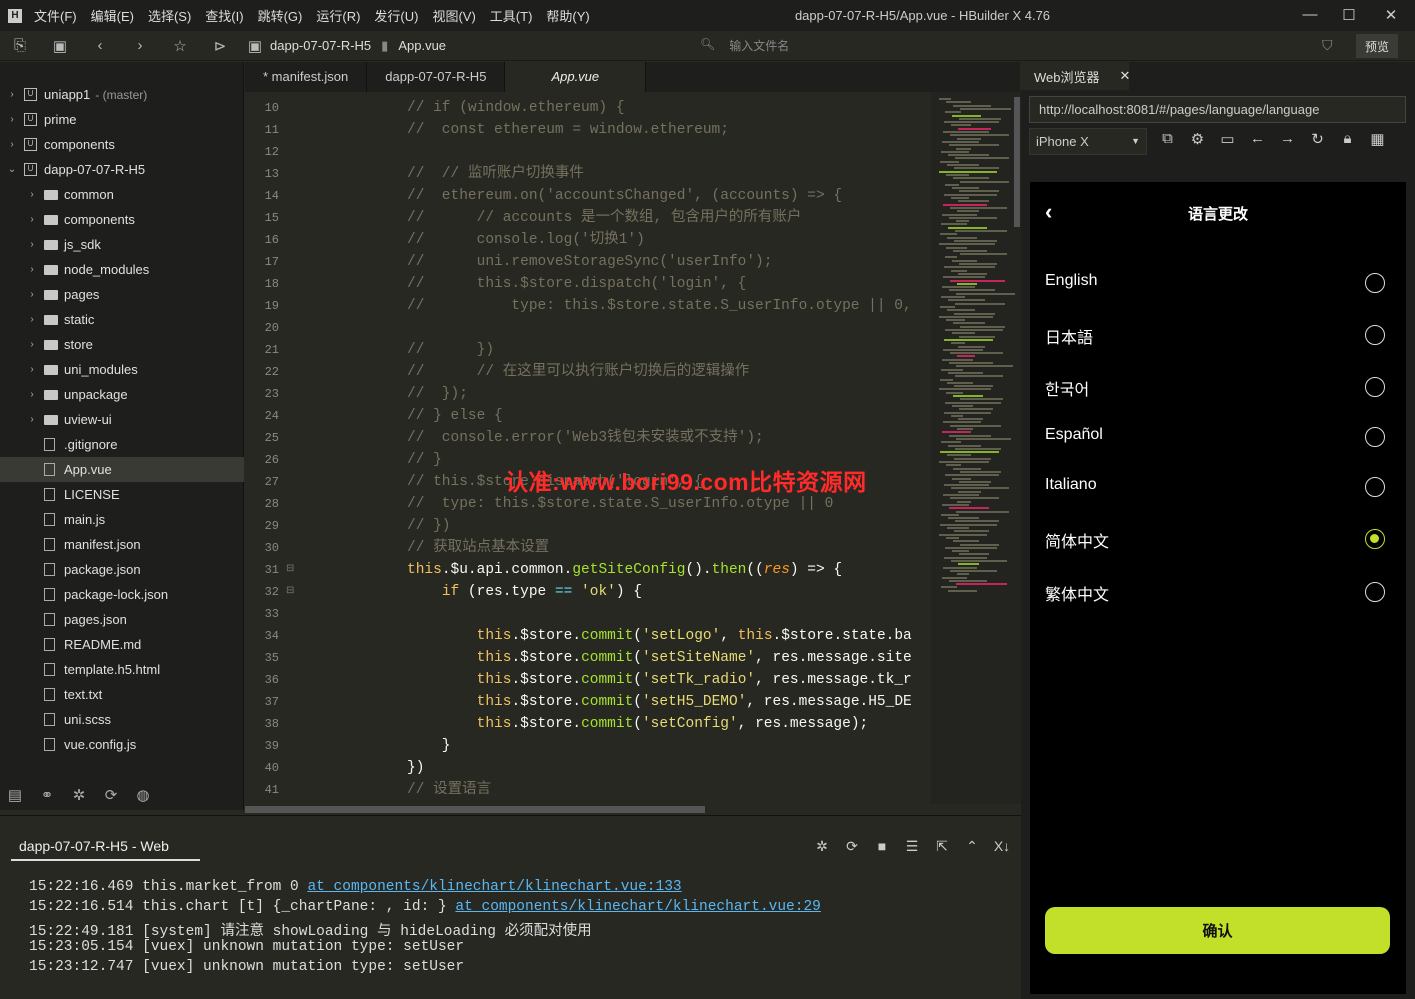  Describe the element at coordinates (1125, 76) in the screenshot. I see `close-tab-icon: ✕` at that location.